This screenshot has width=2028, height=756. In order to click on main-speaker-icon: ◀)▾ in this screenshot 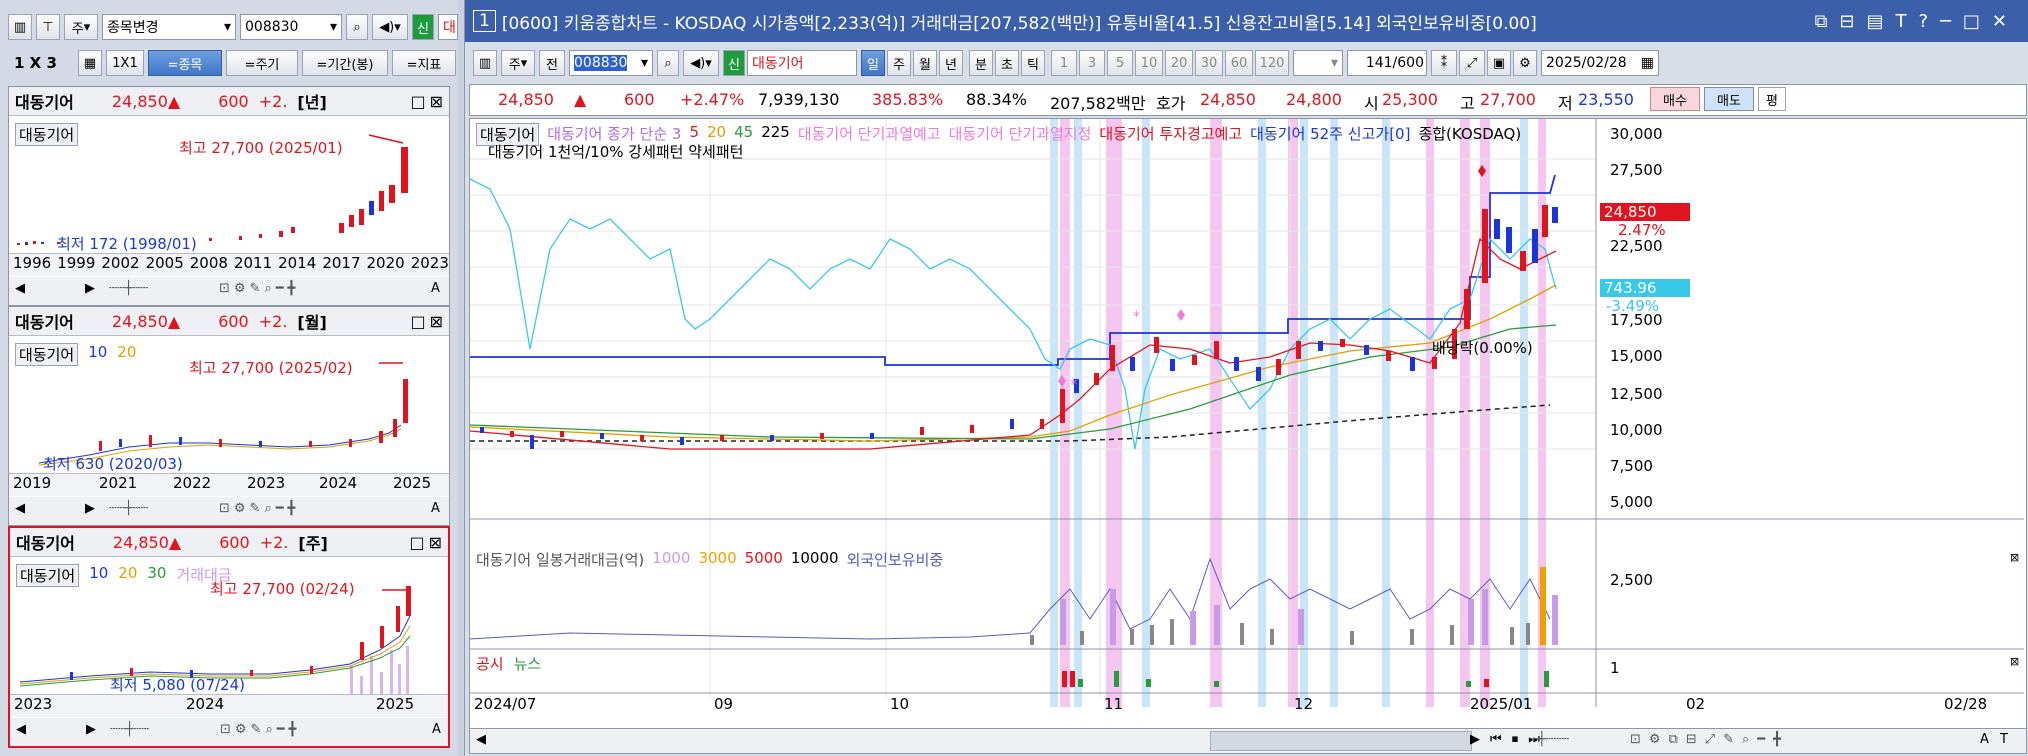, I will do `click(701, 63)`.